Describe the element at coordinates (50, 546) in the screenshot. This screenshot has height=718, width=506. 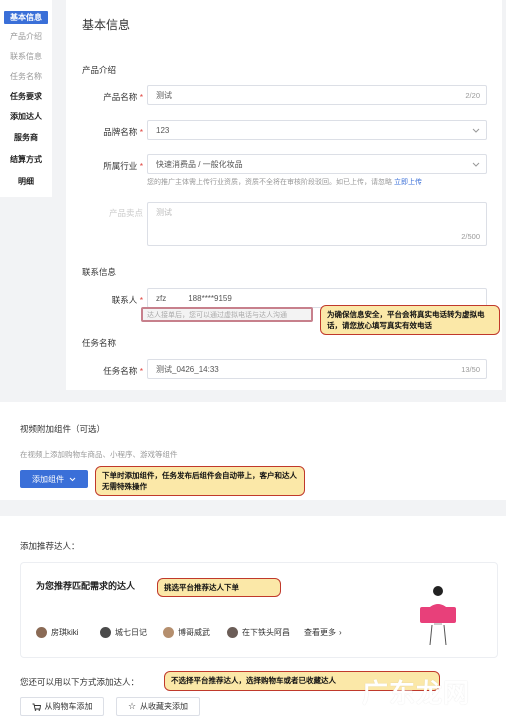
I see `add-creators-title: 添加推荐达人：` at that location.